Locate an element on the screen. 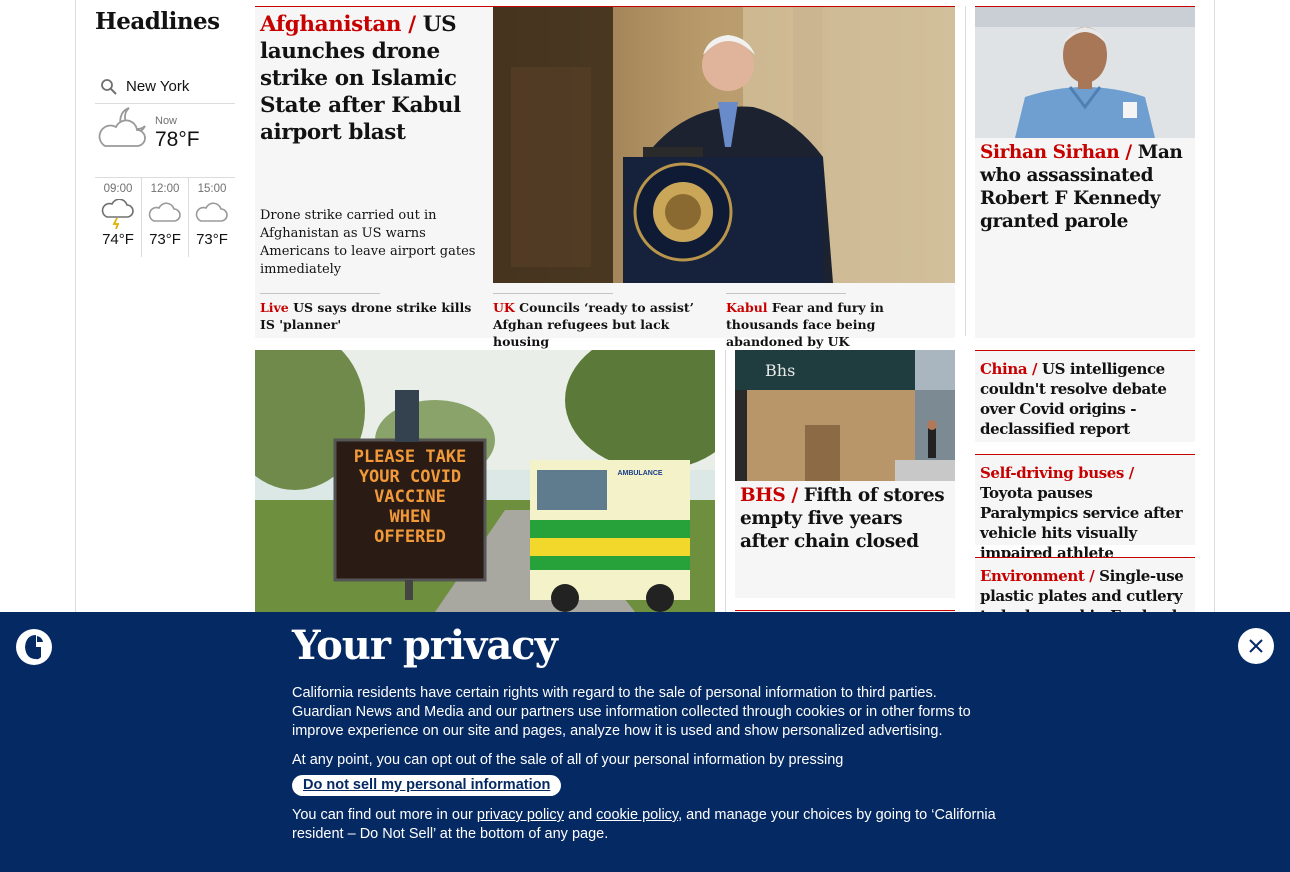  weather-city: New York is located at coordinates (158, 86).